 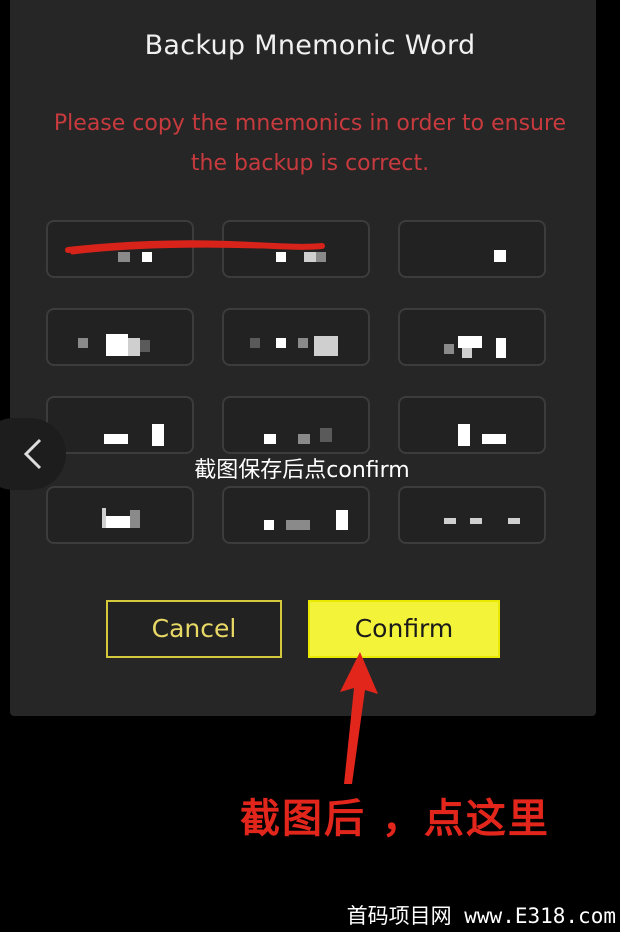 I want to click on watermark: 首码项目网 www.E318.com, so click(x=481, y=915).